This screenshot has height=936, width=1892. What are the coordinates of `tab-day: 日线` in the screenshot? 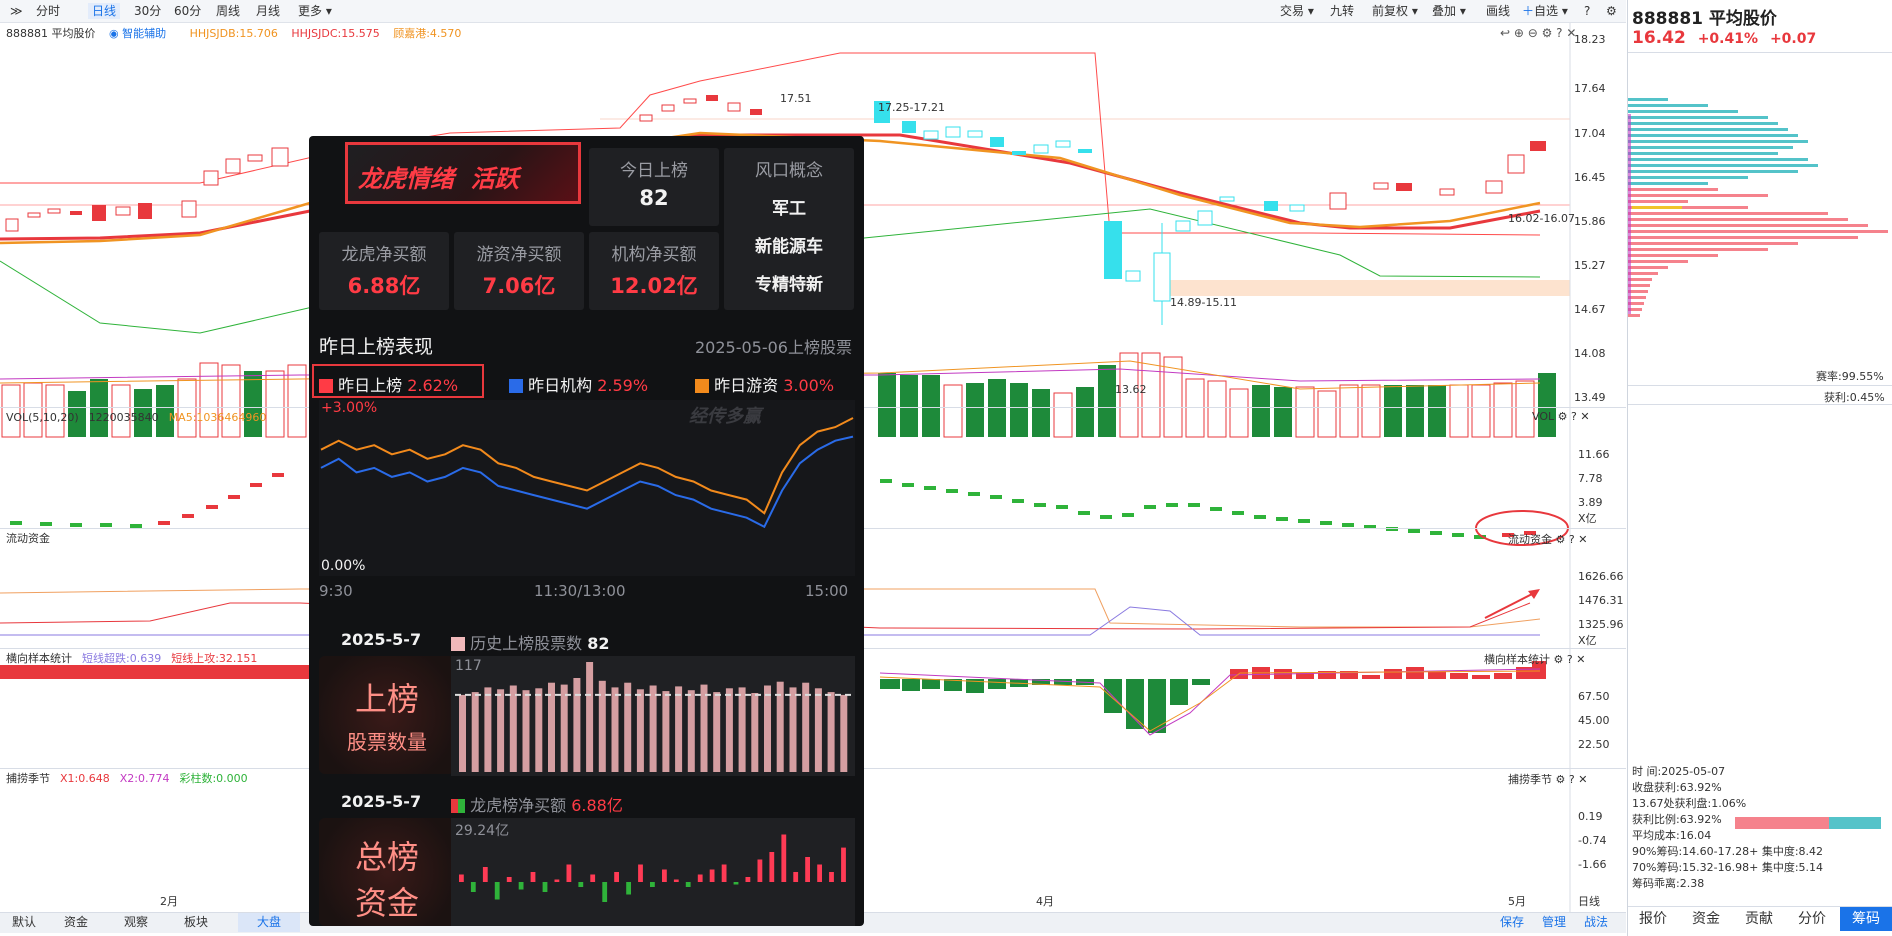 It's located at (104, 11).